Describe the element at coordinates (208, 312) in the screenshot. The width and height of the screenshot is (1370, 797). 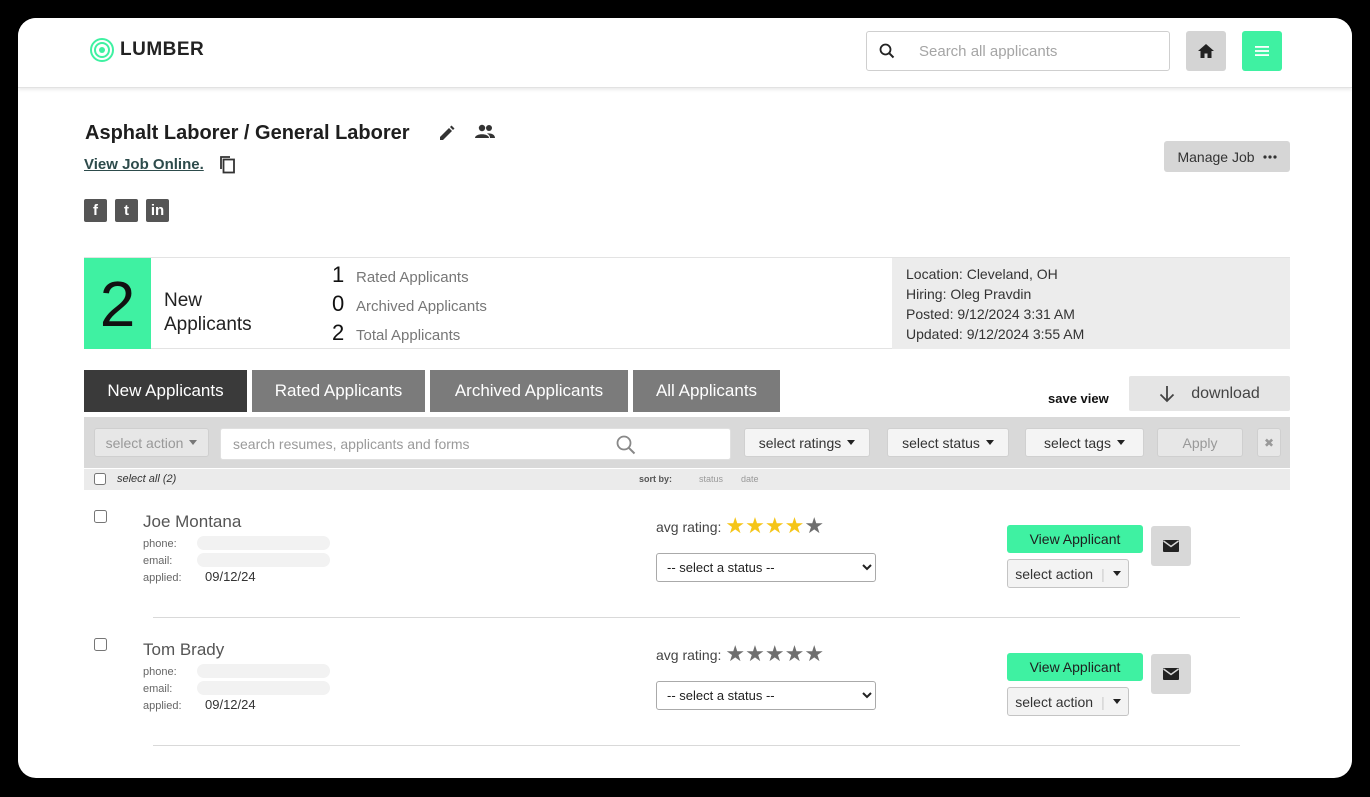
I see `new-label: New Applicants` at that location.